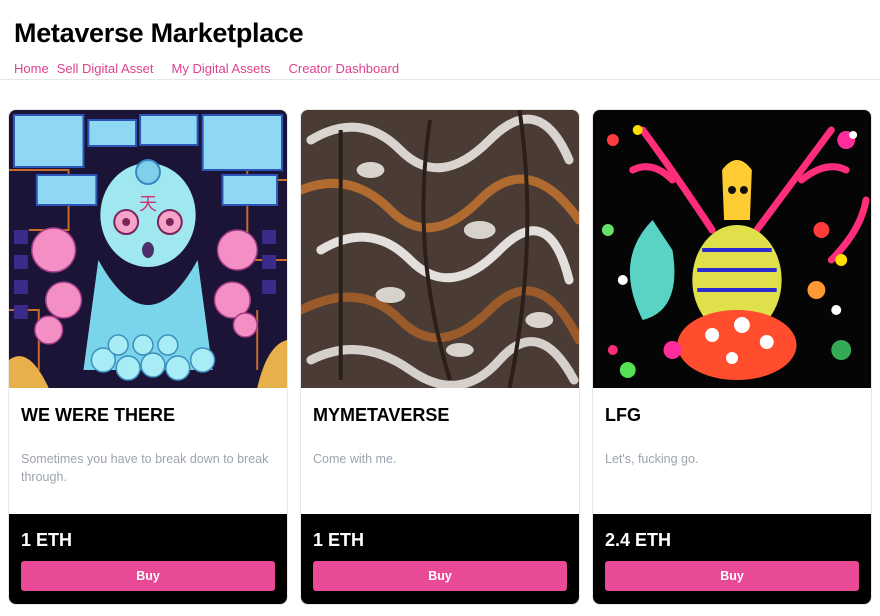  What do you see at coordinates (732, 559) in the screenshot?
I see `nft-card-footer: 2.4 ETH Buy` at bounding box center [732, 559].